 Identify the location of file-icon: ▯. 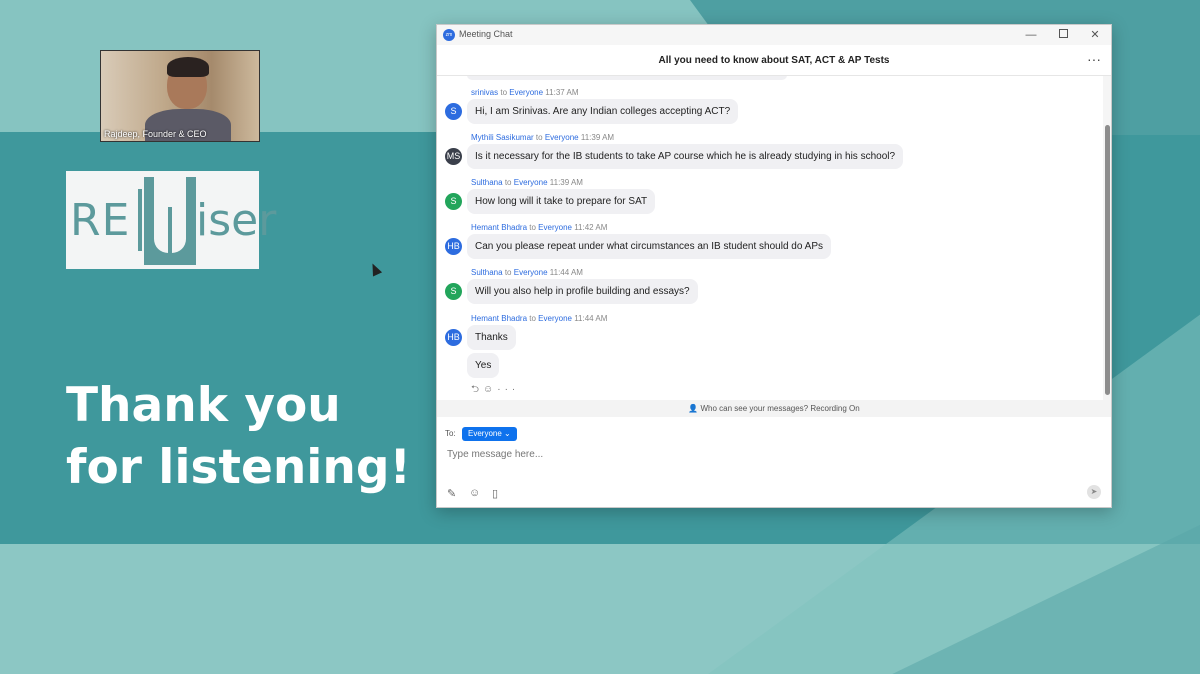
(495, 493).